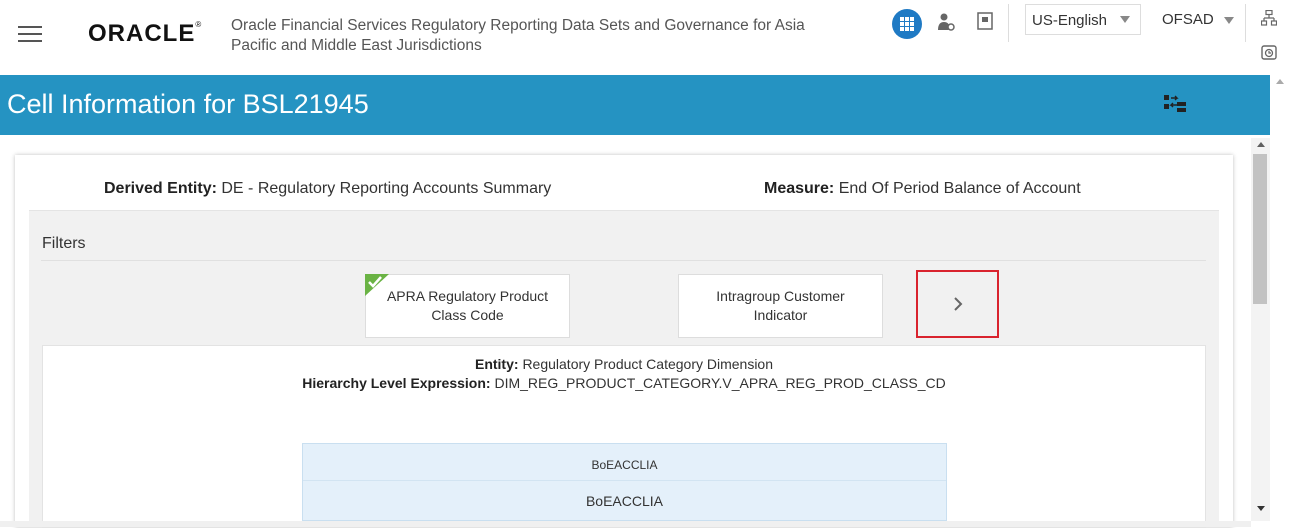  I want to click on table-row: BoEACCLIA, so click(624, 501).